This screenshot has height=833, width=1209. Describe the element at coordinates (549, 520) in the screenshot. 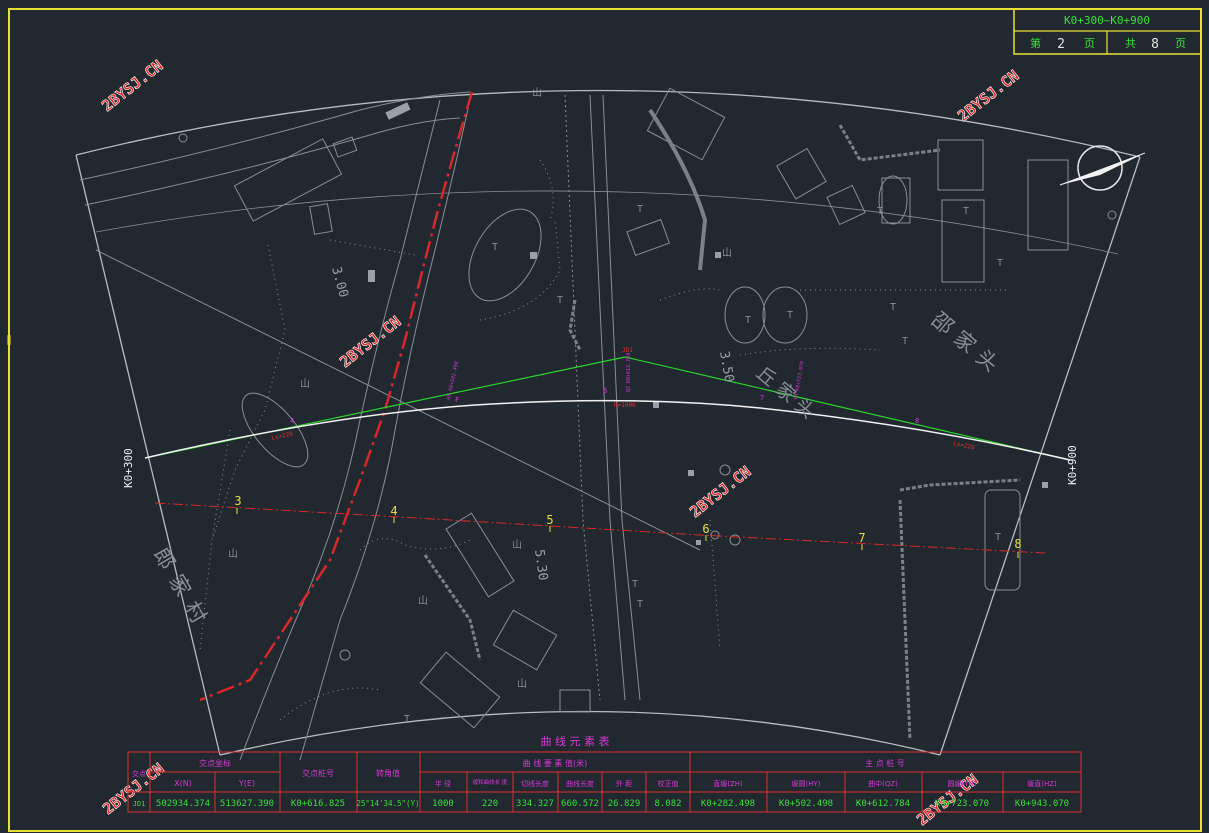

I see `station-tick-5: 5` at that location.